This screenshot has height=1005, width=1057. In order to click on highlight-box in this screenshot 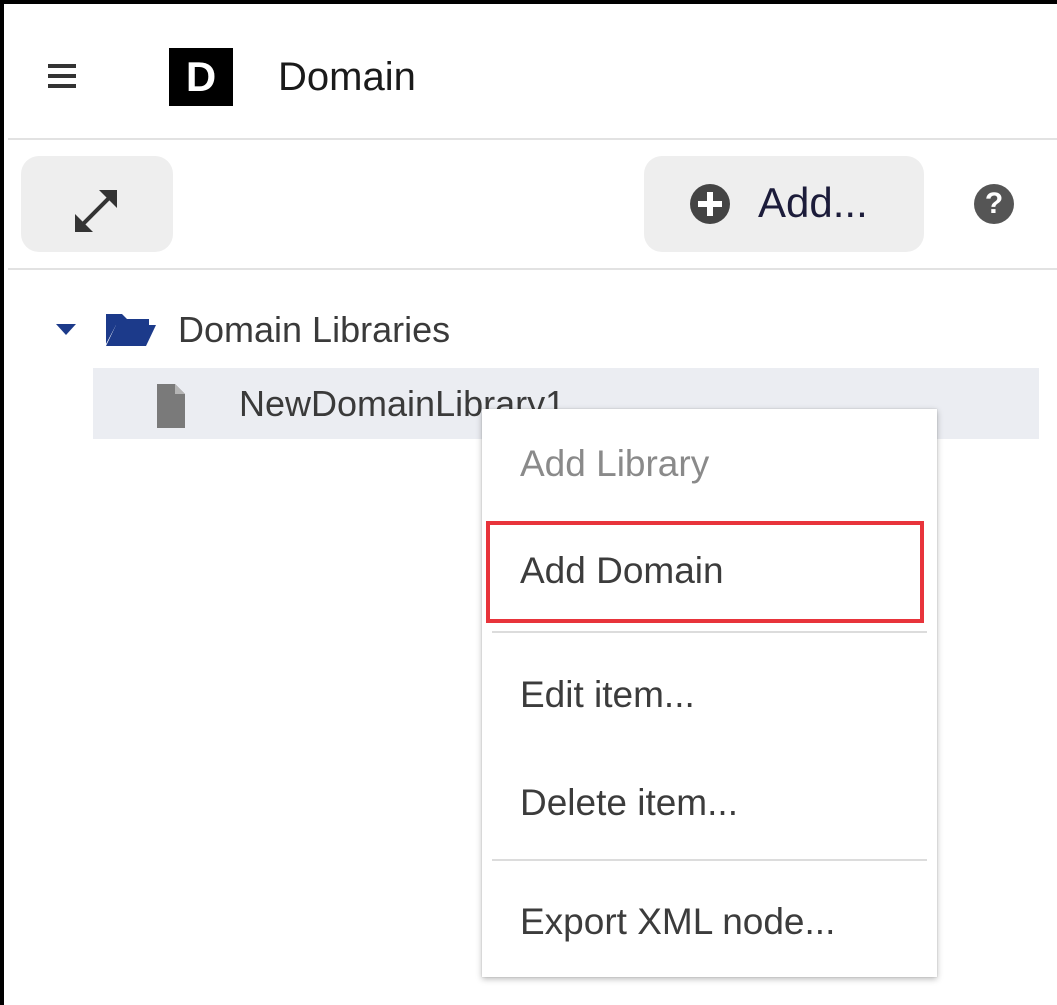, I will do `click(705, 572)`.